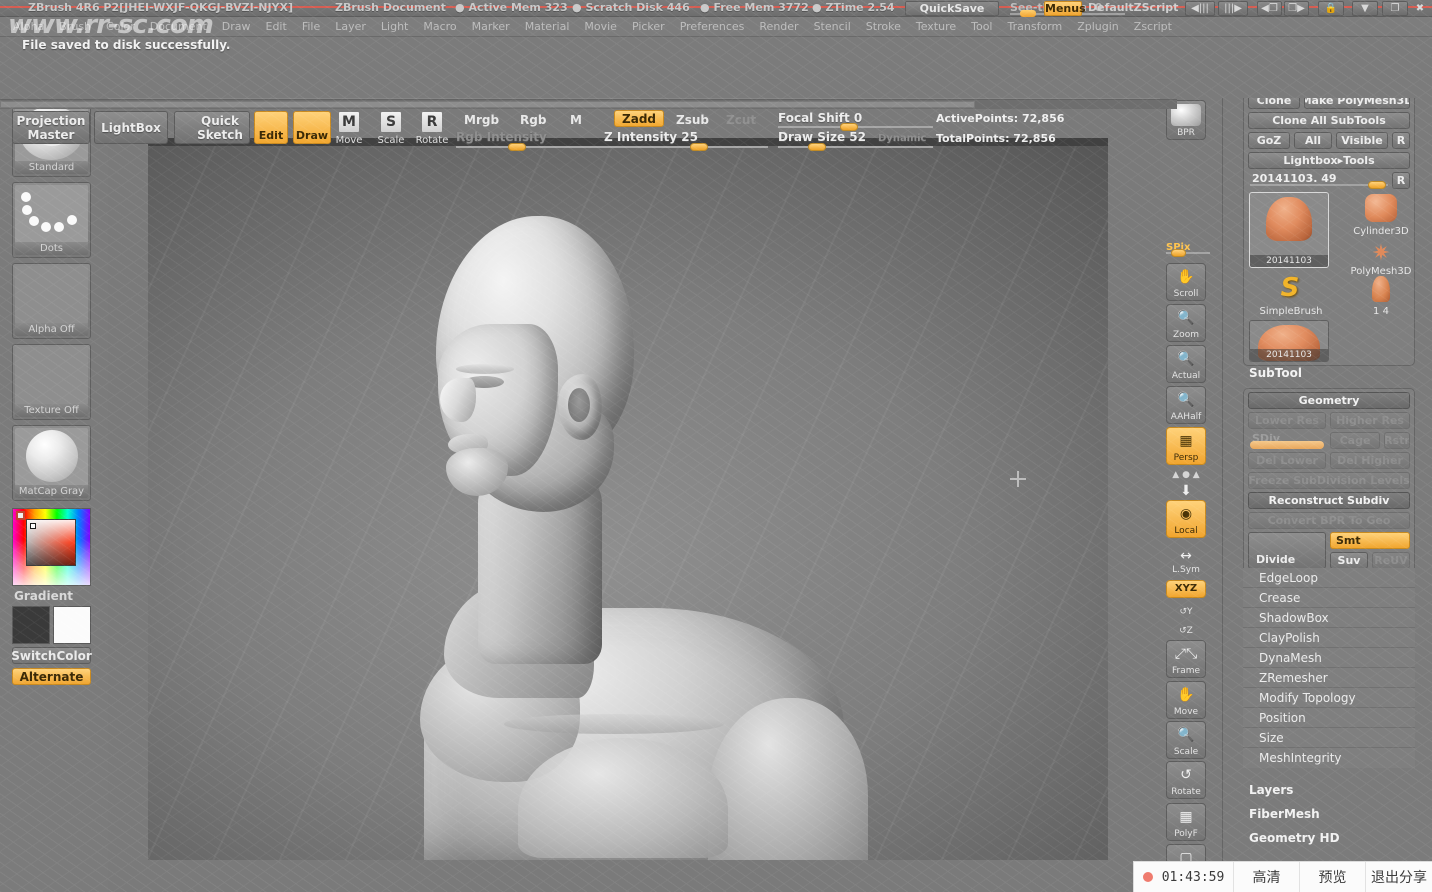 The image size is (1432, 892). Describe the element at coordinates (131, 127) in the screenshot. I see `lightbox-button: LightBox` at that location.